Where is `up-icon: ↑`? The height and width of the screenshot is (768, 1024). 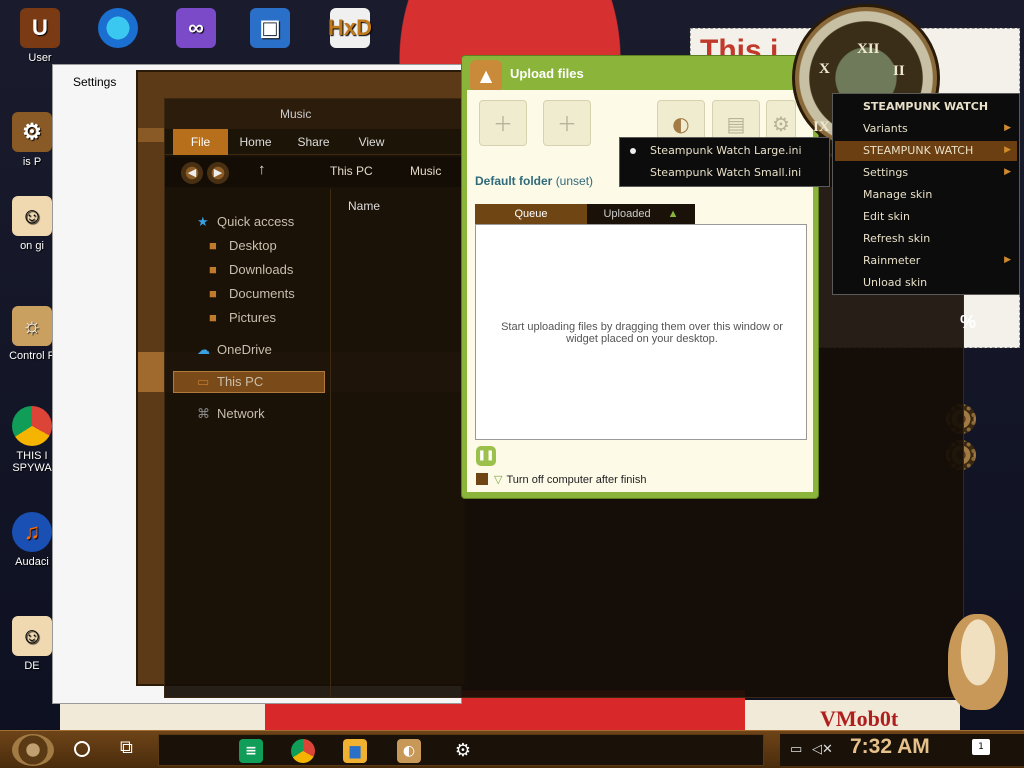 up-icon: ↑ is located at coordinates (262, 169).